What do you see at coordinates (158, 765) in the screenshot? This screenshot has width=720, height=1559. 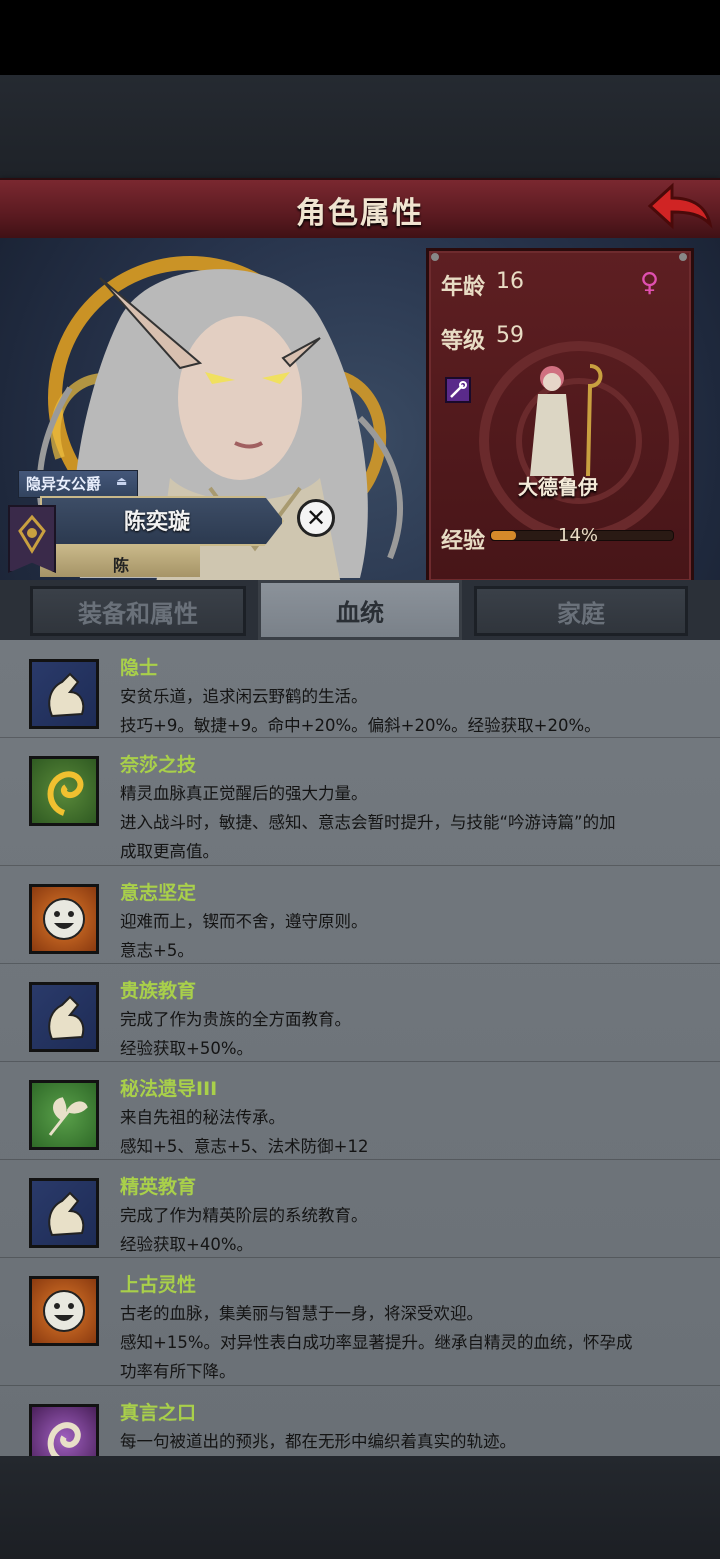 I see `trait-name: 奈莎之技` at bounding box center [158, 765].